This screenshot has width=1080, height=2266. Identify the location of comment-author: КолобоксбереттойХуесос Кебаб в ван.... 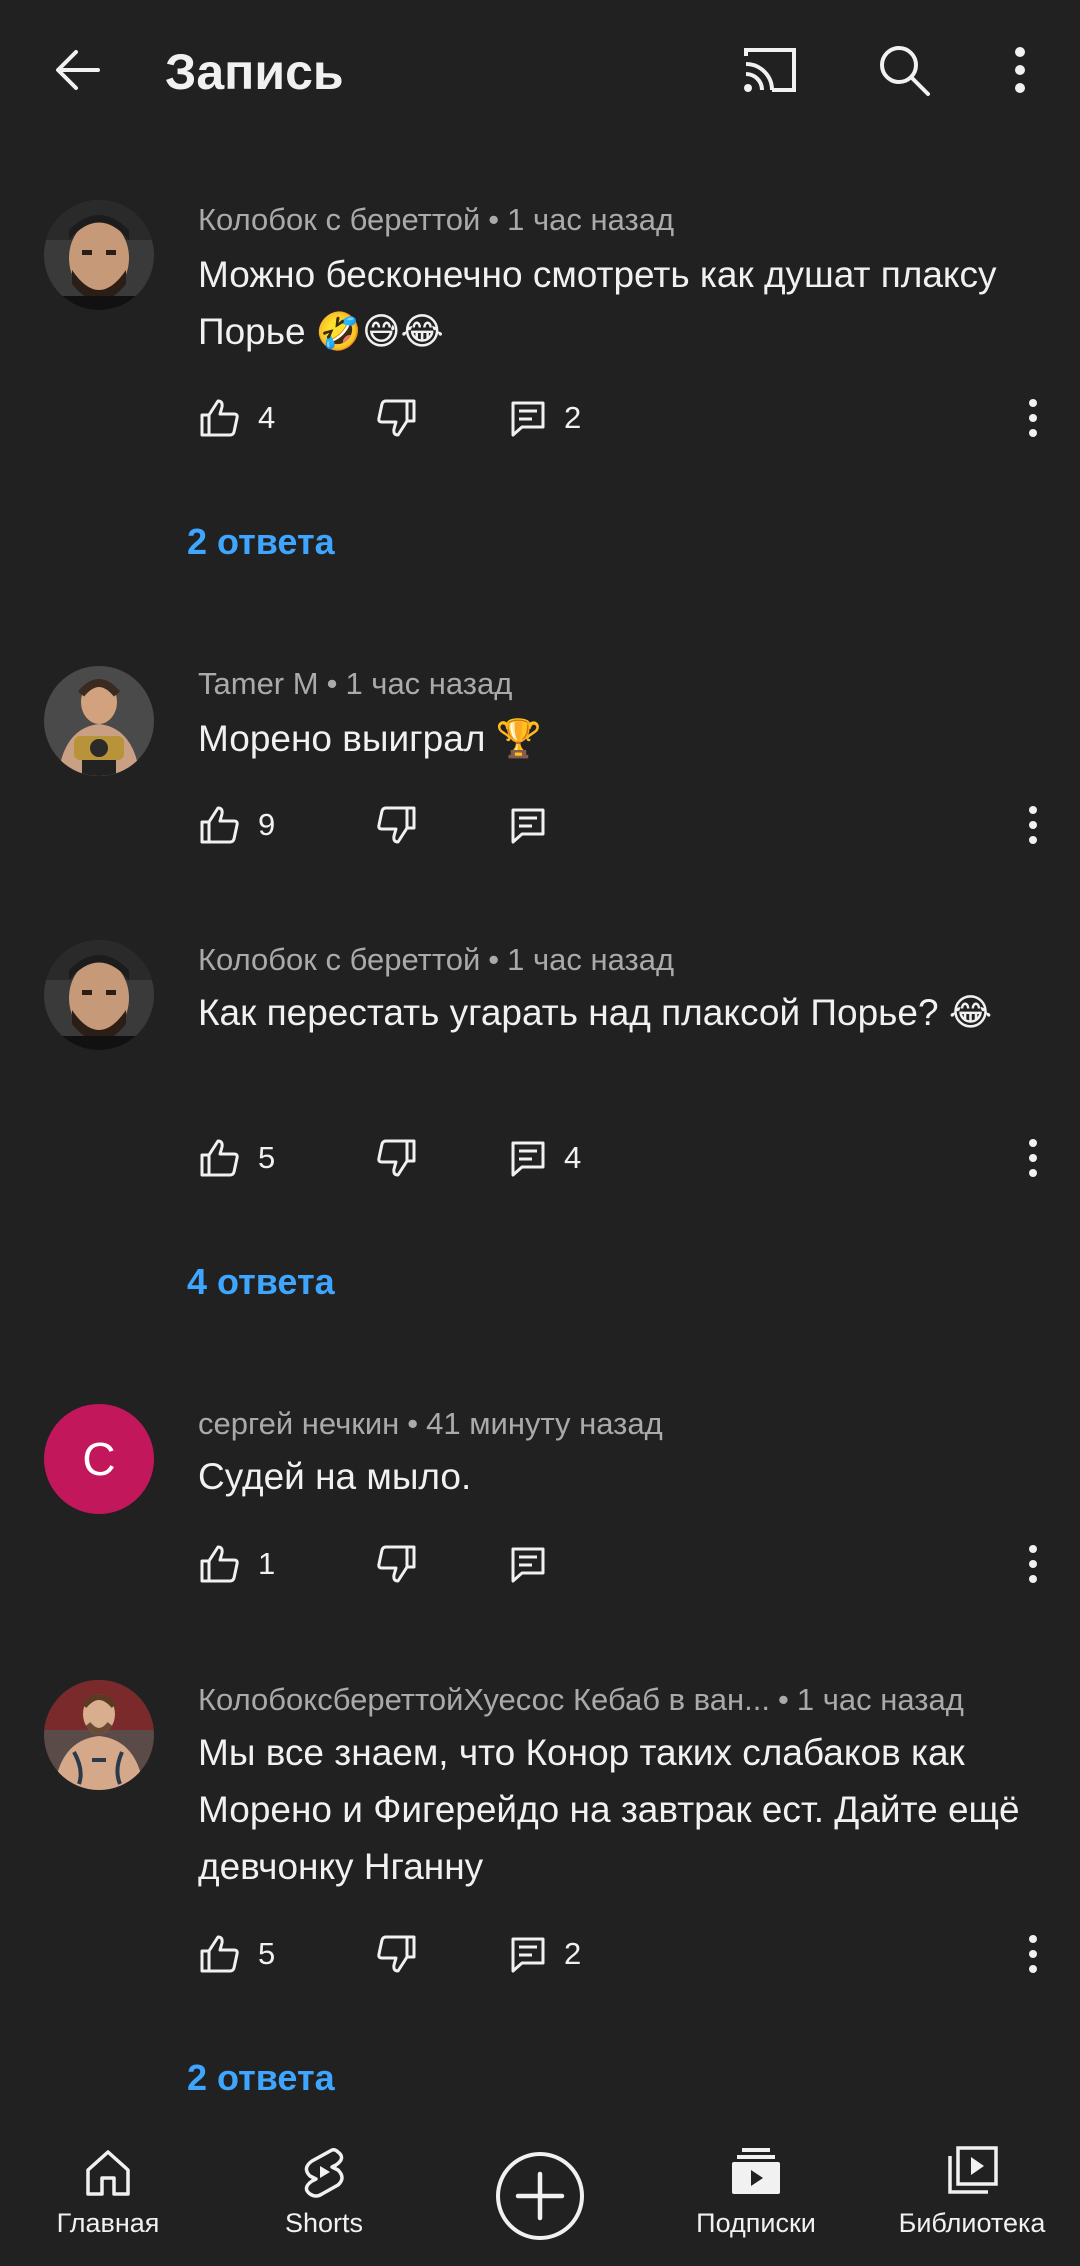
(484, 1699).